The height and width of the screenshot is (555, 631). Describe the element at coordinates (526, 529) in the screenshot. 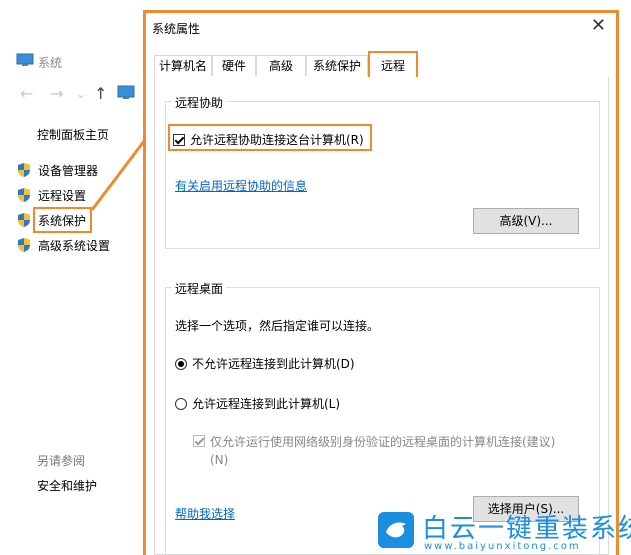

I see `watermark-chinese: 白云一键重装系统` at that location.